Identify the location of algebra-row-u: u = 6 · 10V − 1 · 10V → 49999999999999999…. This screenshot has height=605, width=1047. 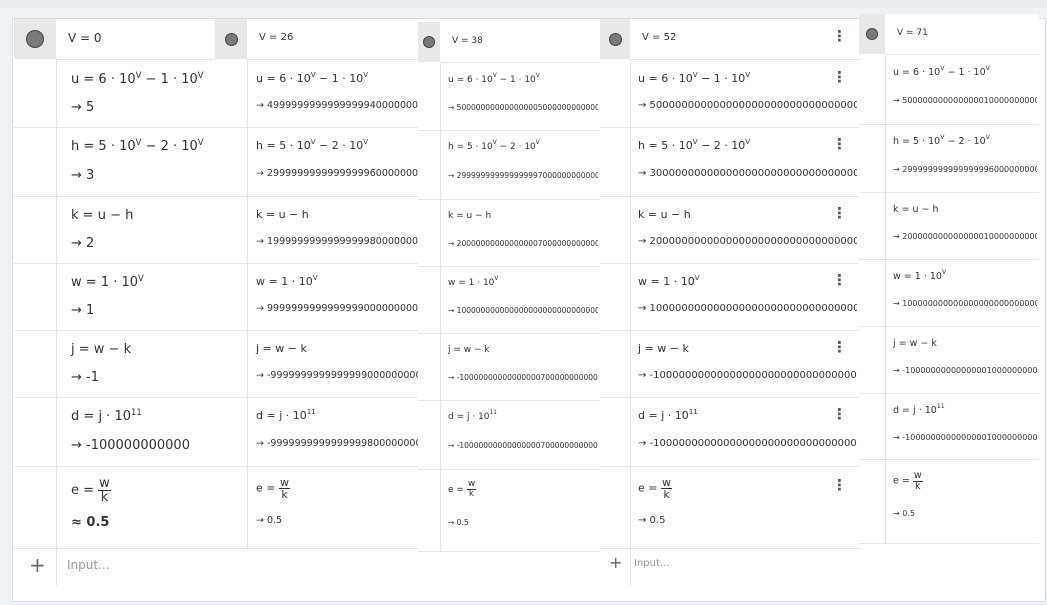
(317, 94).